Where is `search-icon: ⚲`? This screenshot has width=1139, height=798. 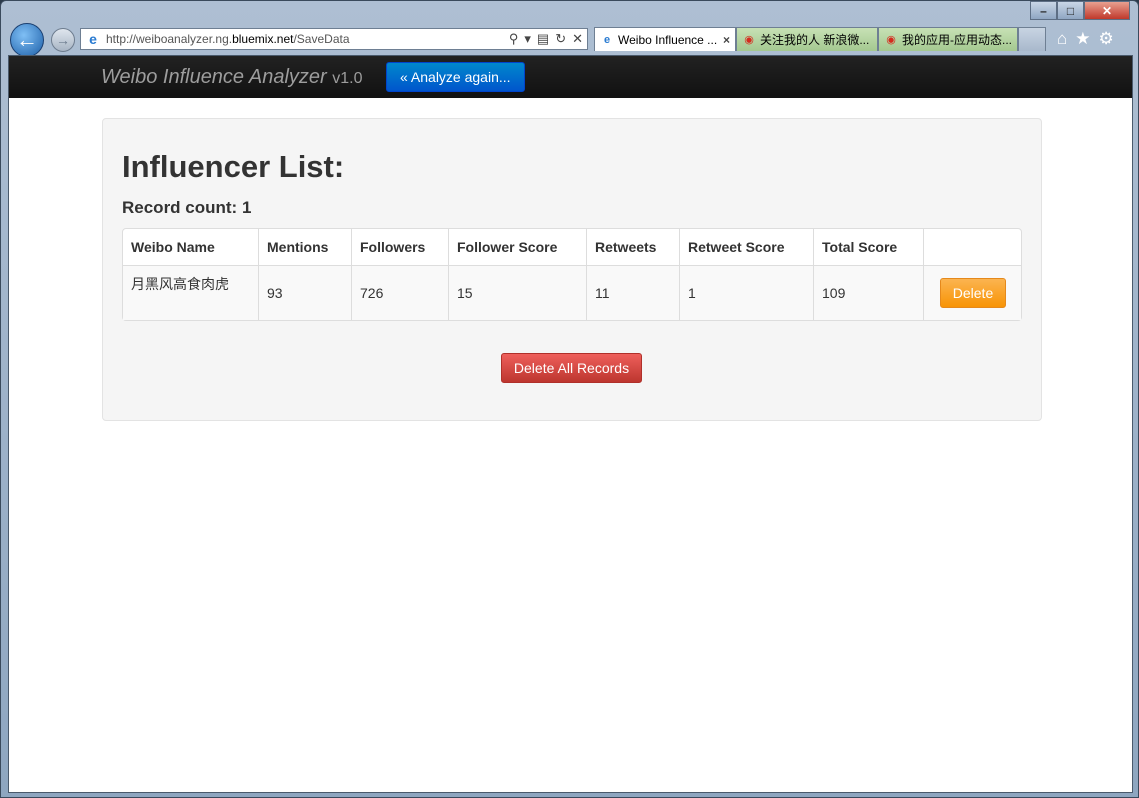
search-icon: ⚲ is located at coordinates (514, 39).